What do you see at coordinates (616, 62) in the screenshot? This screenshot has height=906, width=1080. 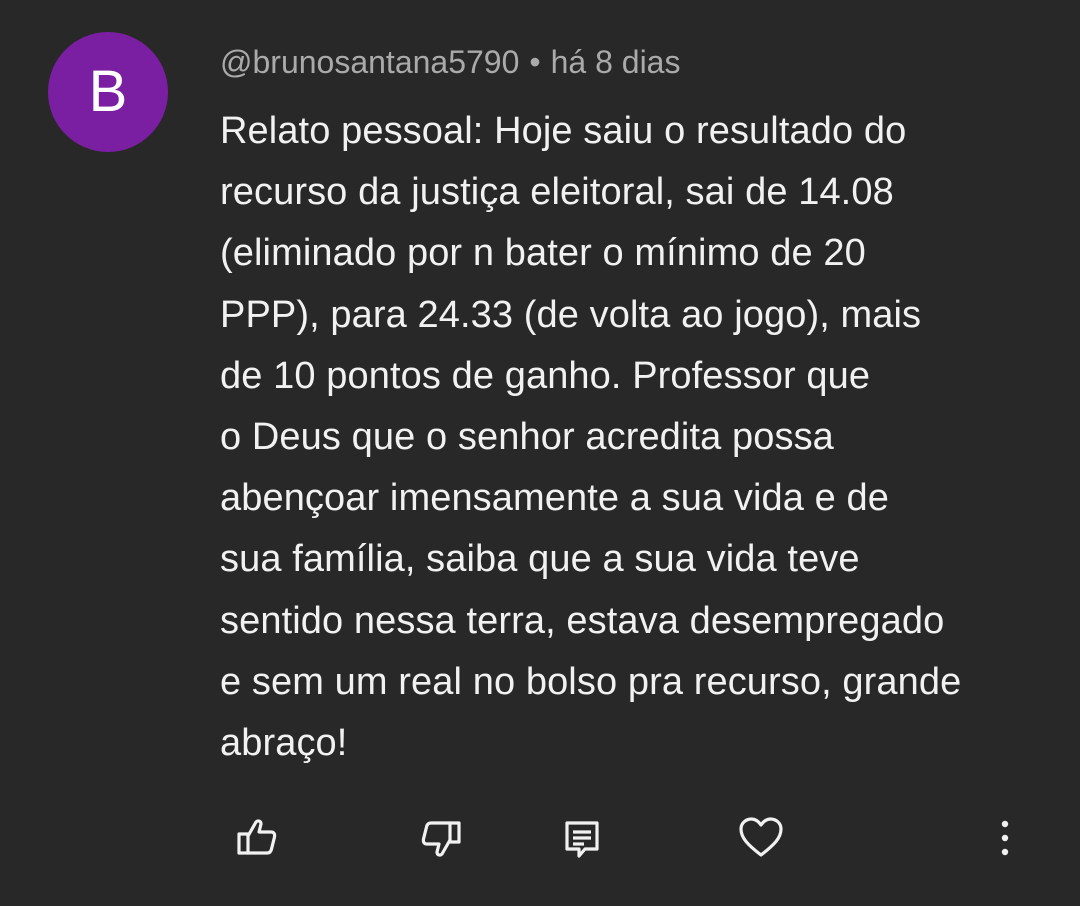 I see `comment-timestamp: há 8 dias` at bounding box center [616, 62].